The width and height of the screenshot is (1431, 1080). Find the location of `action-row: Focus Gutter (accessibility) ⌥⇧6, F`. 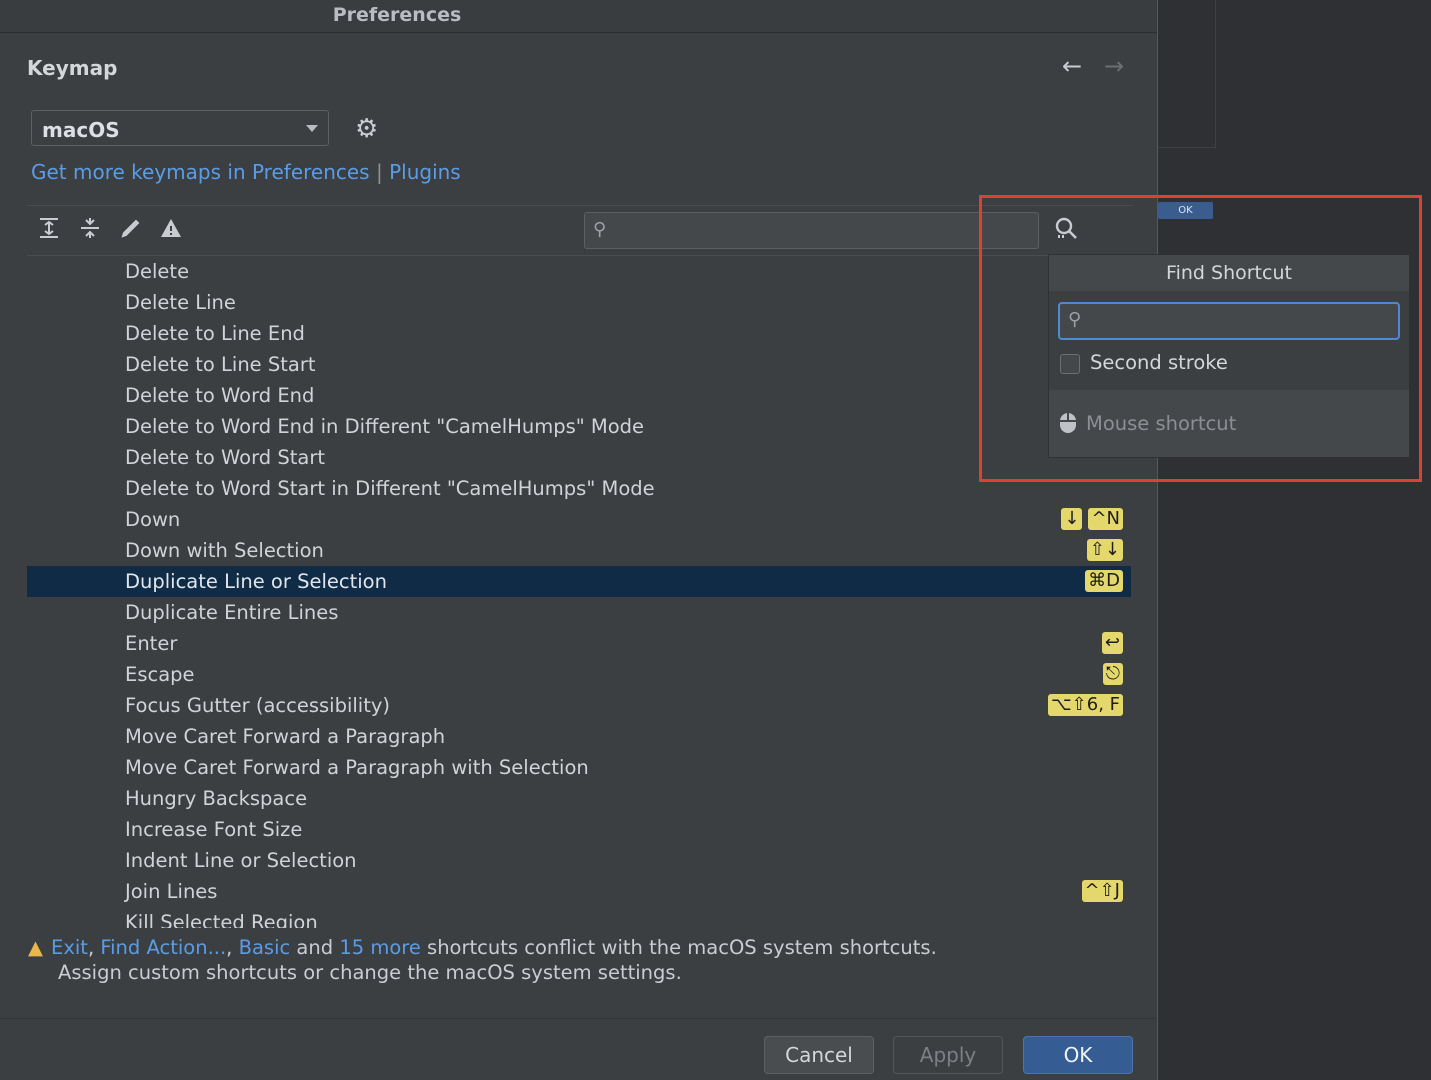

action-row: Focus Gutter (accessibility) ⌥⇧6, F is located at coordinates (579, 705).